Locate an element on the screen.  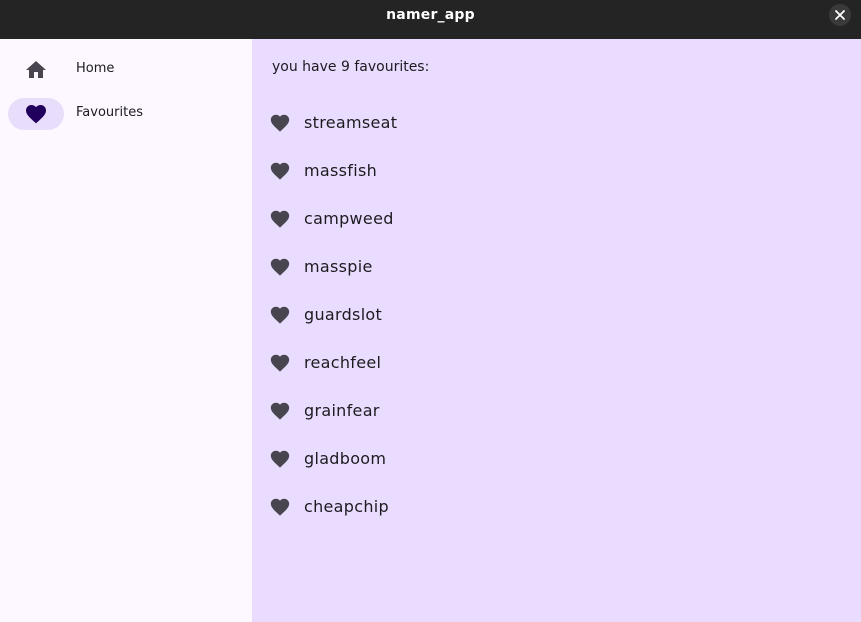
favourite-word: massfish is located at coordinates (341, 170).